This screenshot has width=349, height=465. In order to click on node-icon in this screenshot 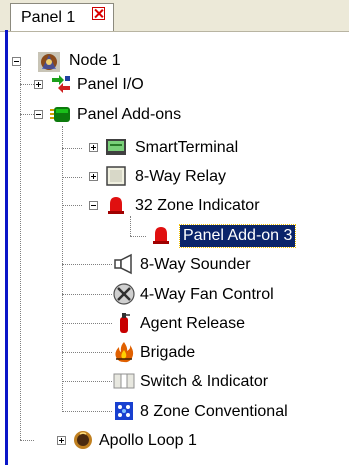, I will do `click(49, 62)`.